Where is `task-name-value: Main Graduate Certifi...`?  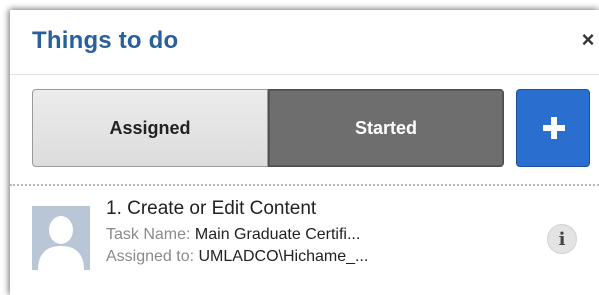
task-name-value: Main Graduate Certifi... is located at coordinates (277, 234).